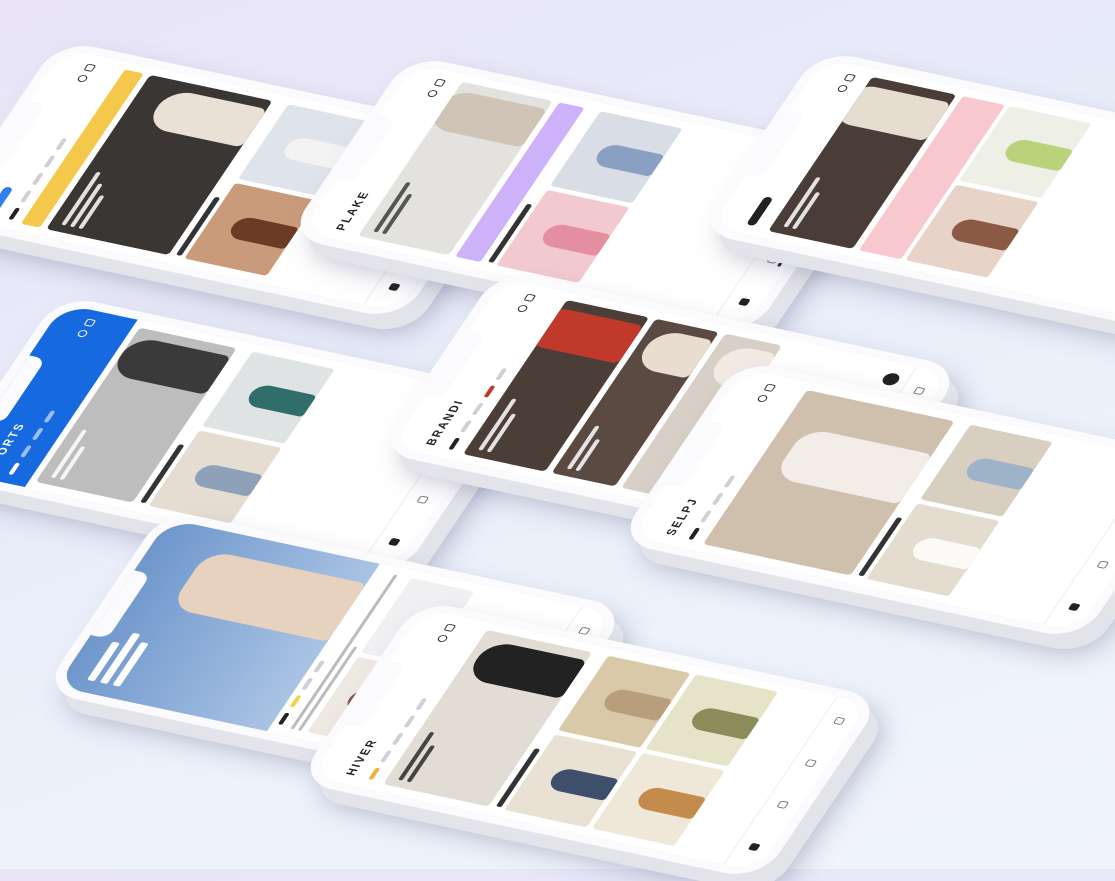 Image resolution: width=1115 pixels, height=881 pixels. Describe the element at coordinates (891, 379) in the screenshot. I see `chat-button` at that location.